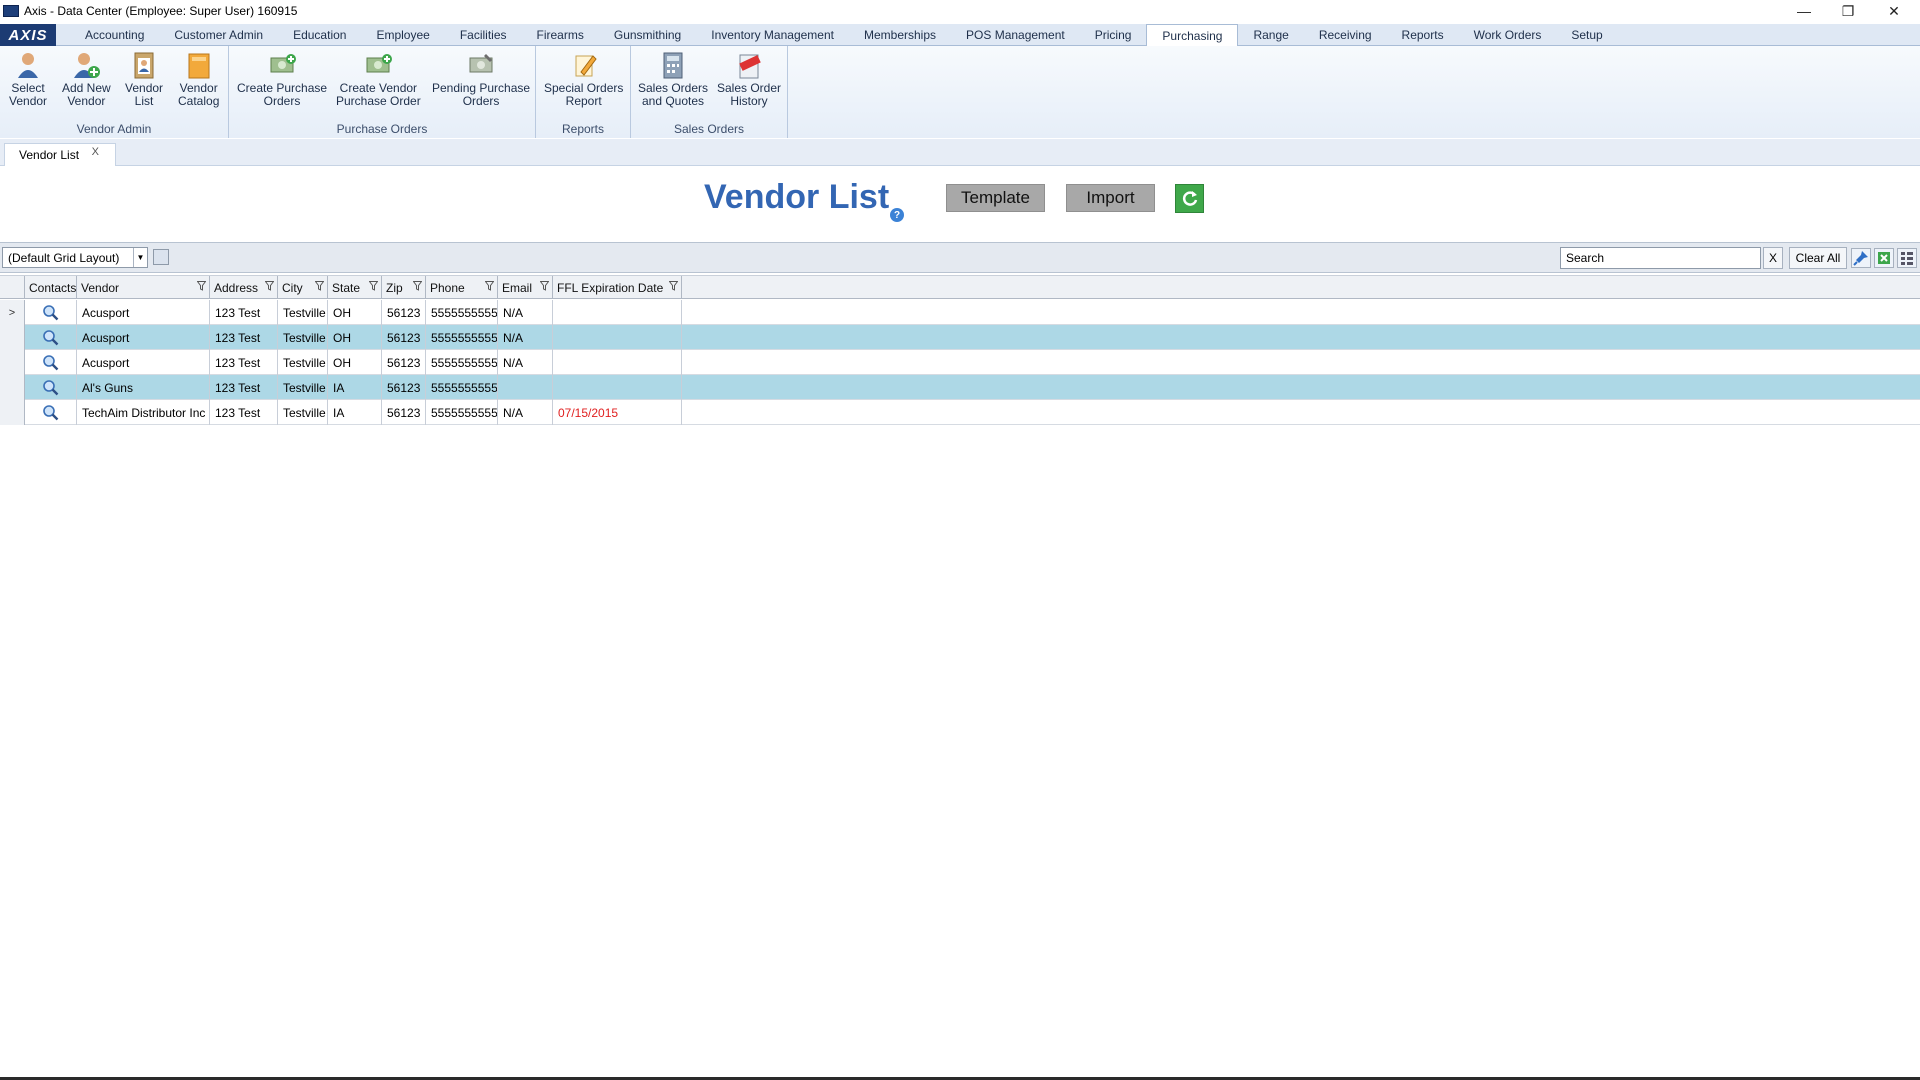 The image size is (1920, 1080). What do you see at coordinates (1015, 34) in the screenshot?
I see `menu-tab-pos-management: POS Management` at bounding box center [1015, 34].